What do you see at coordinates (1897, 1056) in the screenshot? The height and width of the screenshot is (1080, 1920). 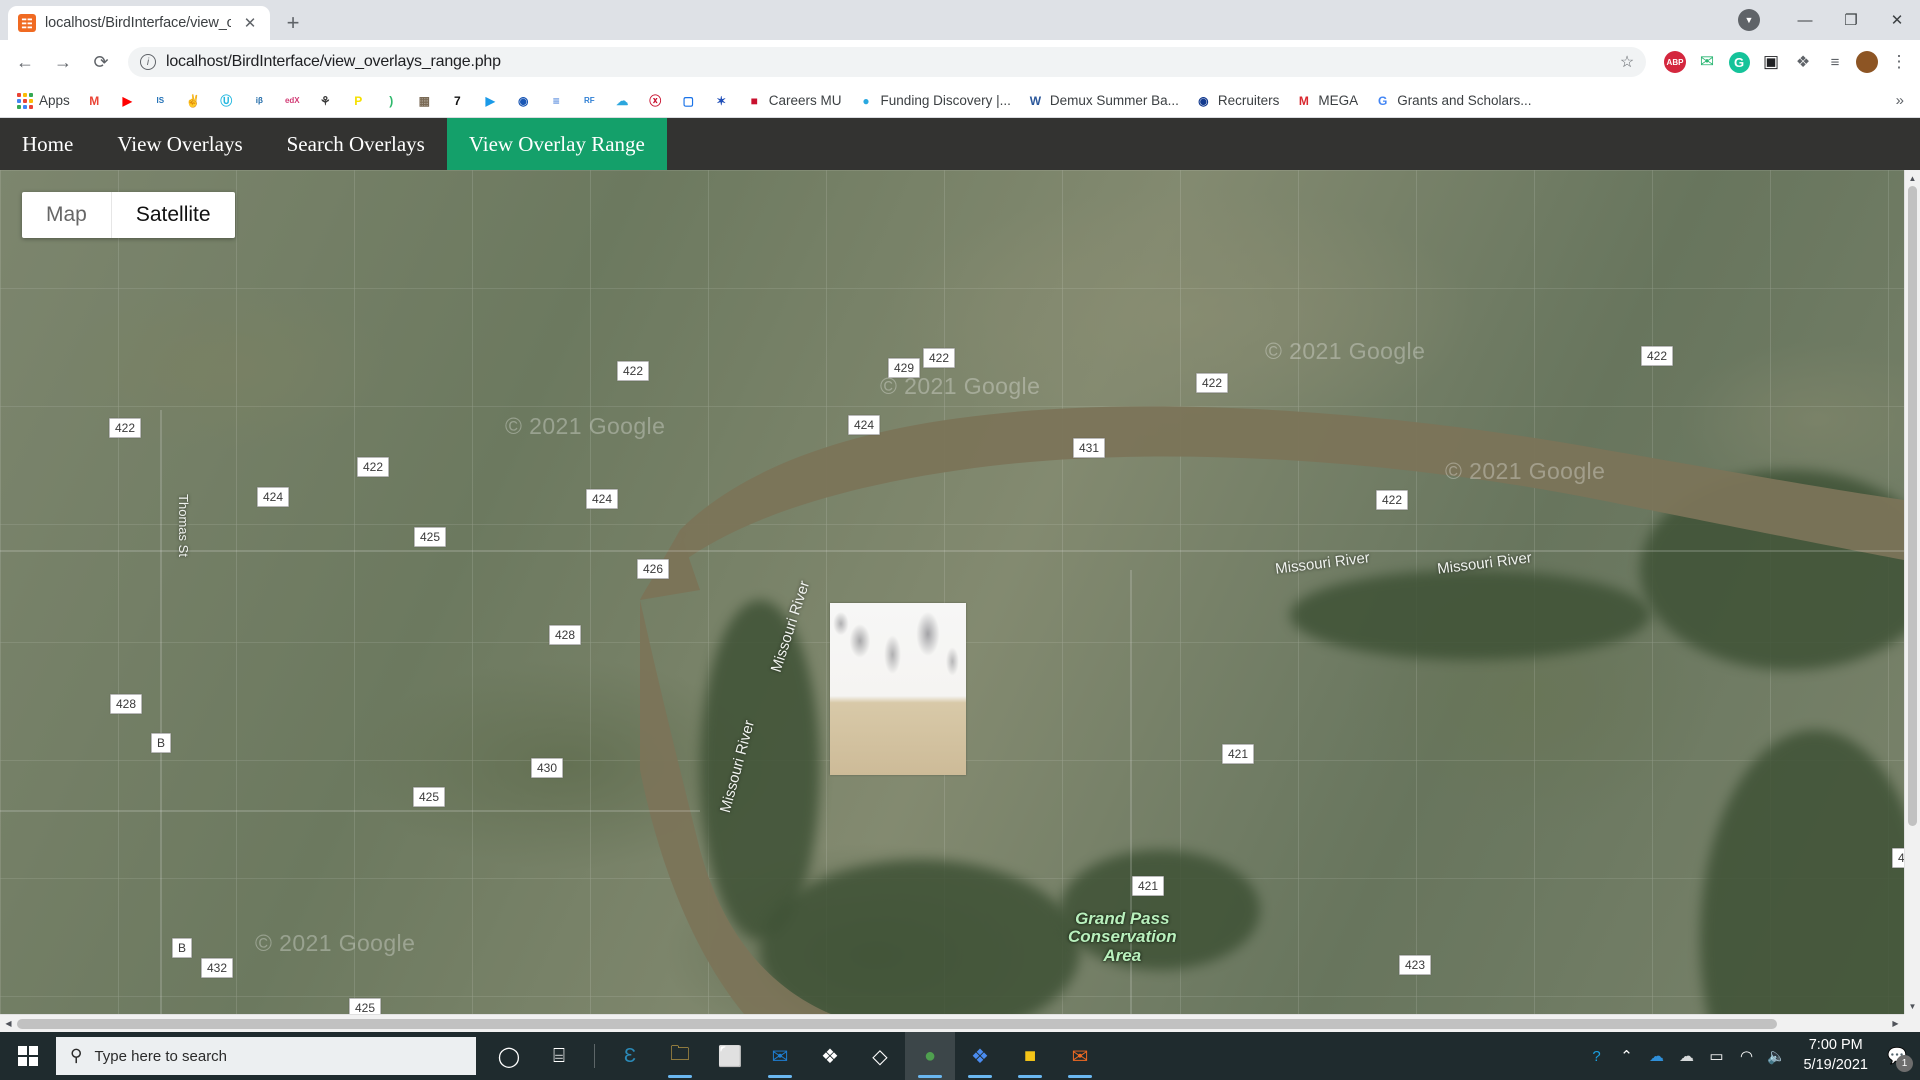 I see `action-center-icon: 💬 1` at bounding box center [1897, 1056].